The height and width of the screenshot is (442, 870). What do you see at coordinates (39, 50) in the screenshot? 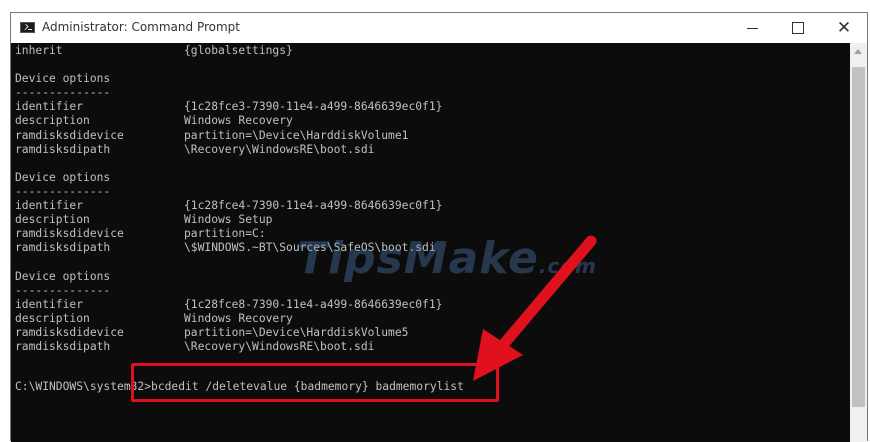
I see `console-line-key: inherit` at bounding box center [39, 50].